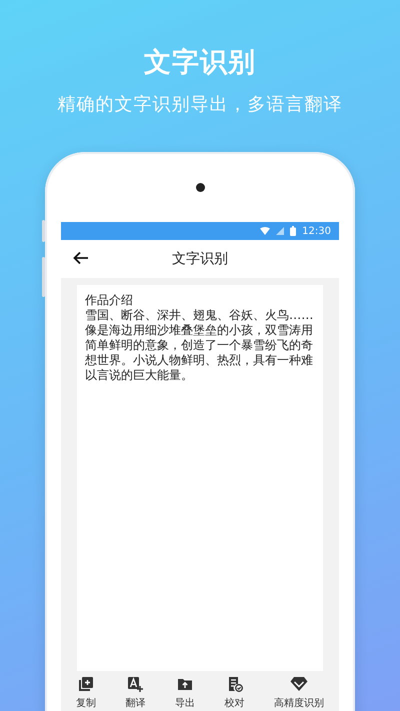 The height and width of the screenshot is (711, 400). I want to click on battery-icon, so click(293, 231).